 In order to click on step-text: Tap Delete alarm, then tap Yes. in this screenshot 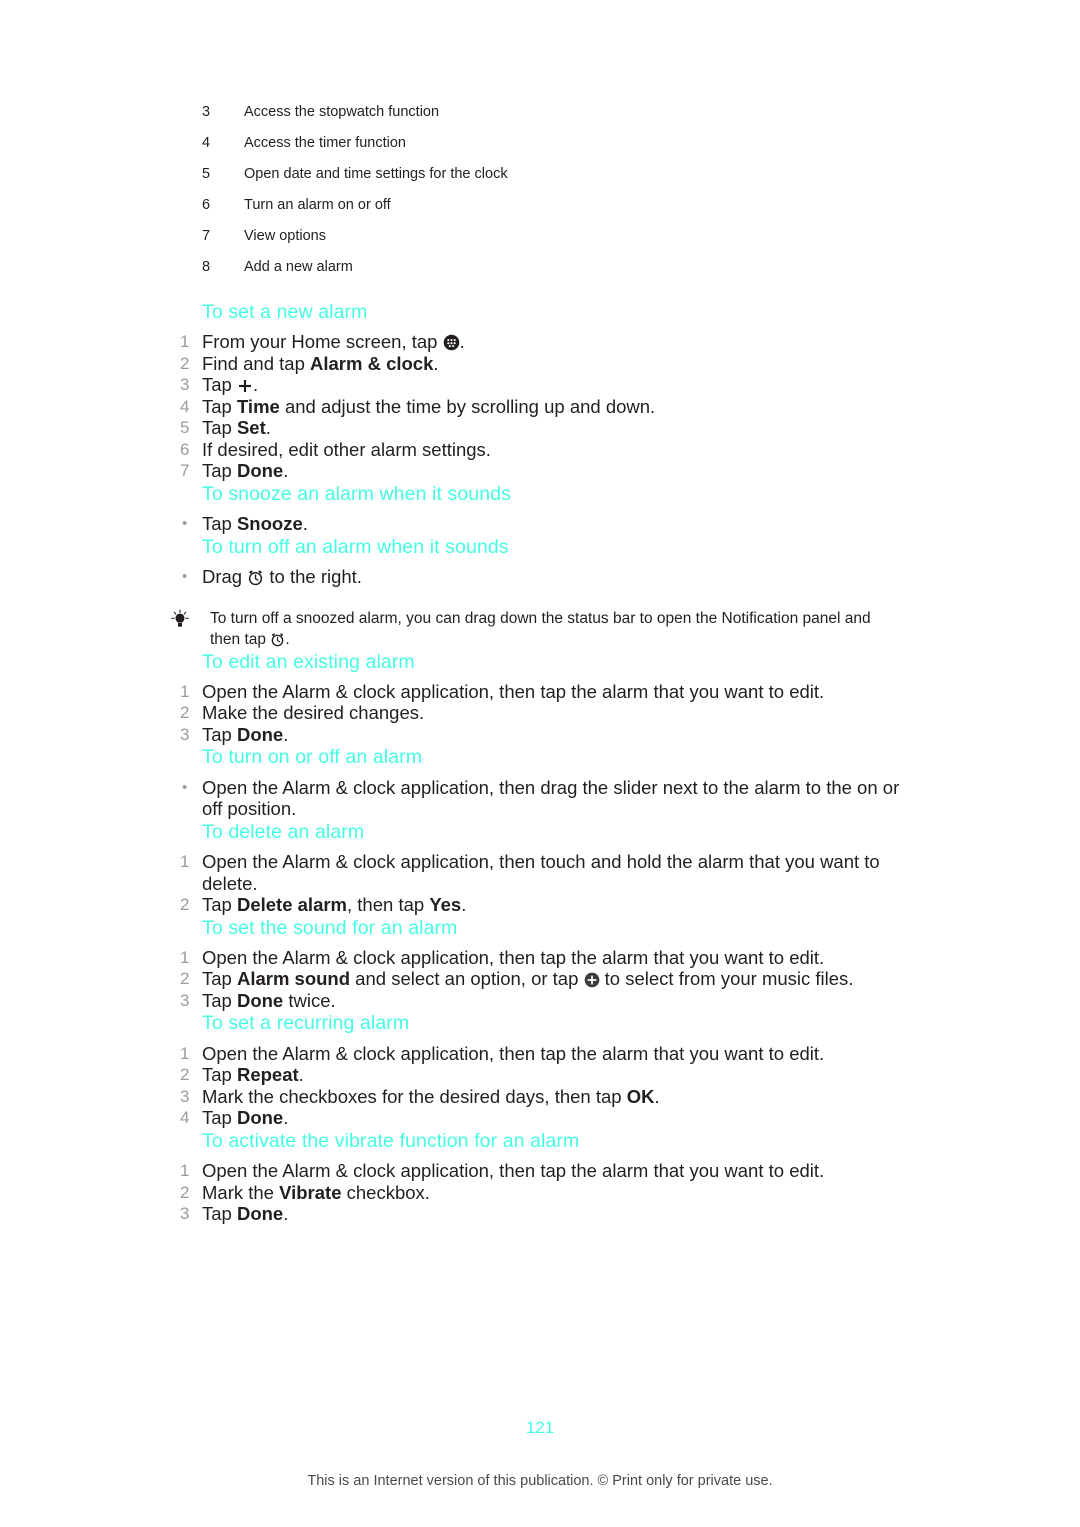, I will do `click(556, 905)`.